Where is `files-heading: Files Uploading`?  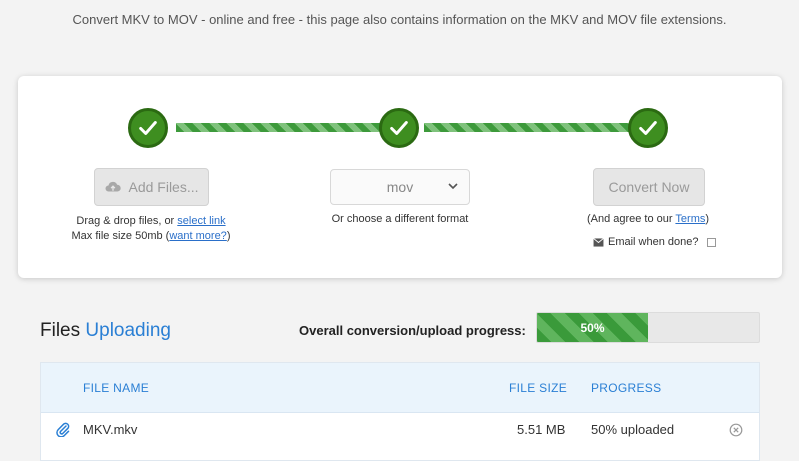 files-heading: Files Uploading is located at coordinates (105, 331).